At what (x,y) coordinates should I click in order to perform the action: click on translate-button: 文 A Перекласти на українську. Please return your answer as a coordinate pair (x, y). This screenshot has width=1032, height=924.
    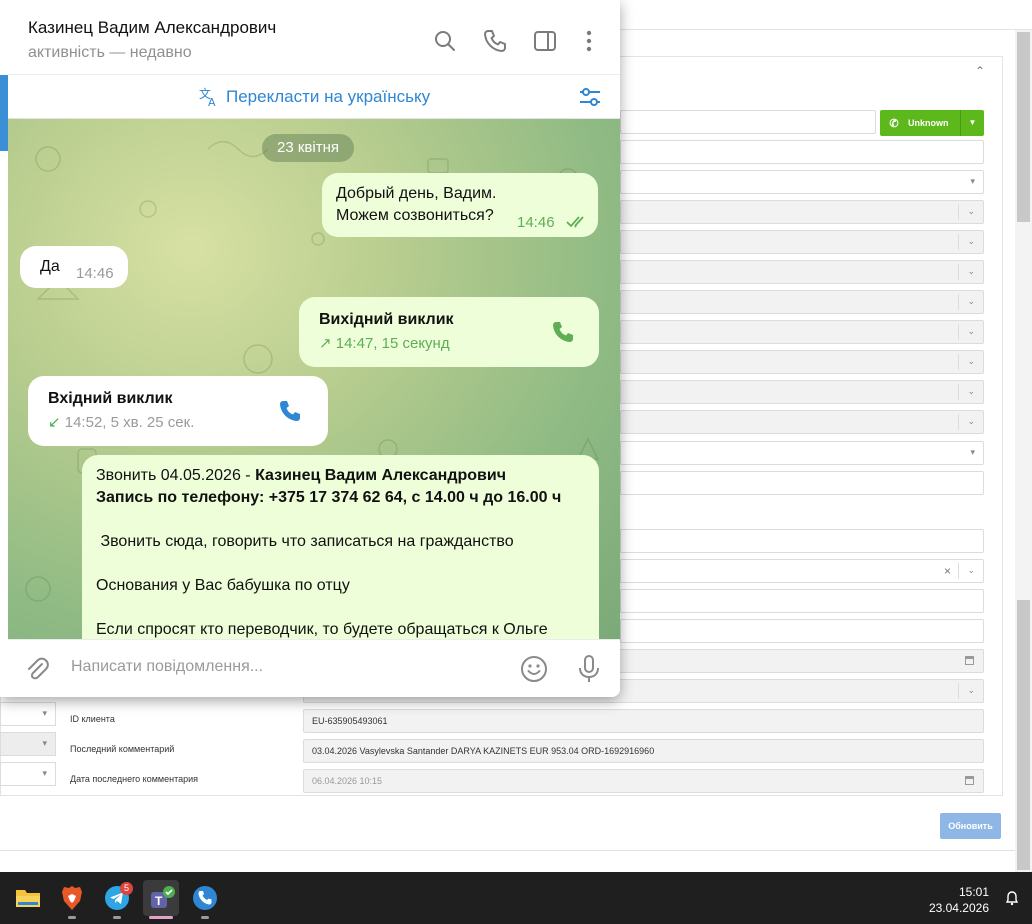
    Looking at the image, I should click on (314, 97).